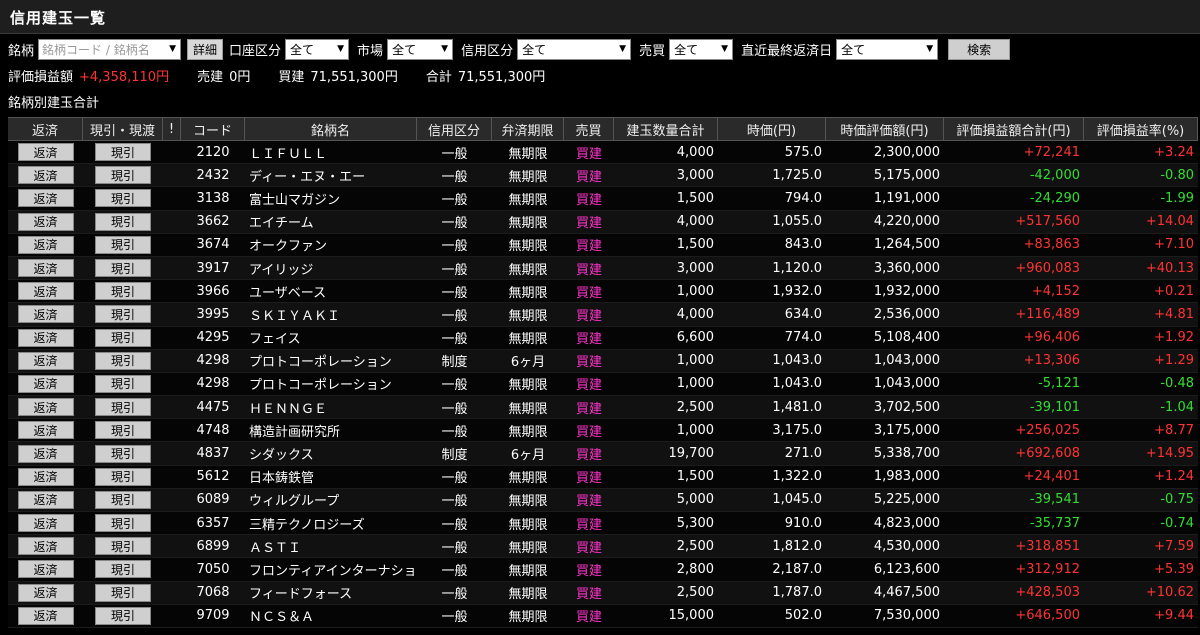  I want to click on pl-cell: -39,101, so click(1054, 407).